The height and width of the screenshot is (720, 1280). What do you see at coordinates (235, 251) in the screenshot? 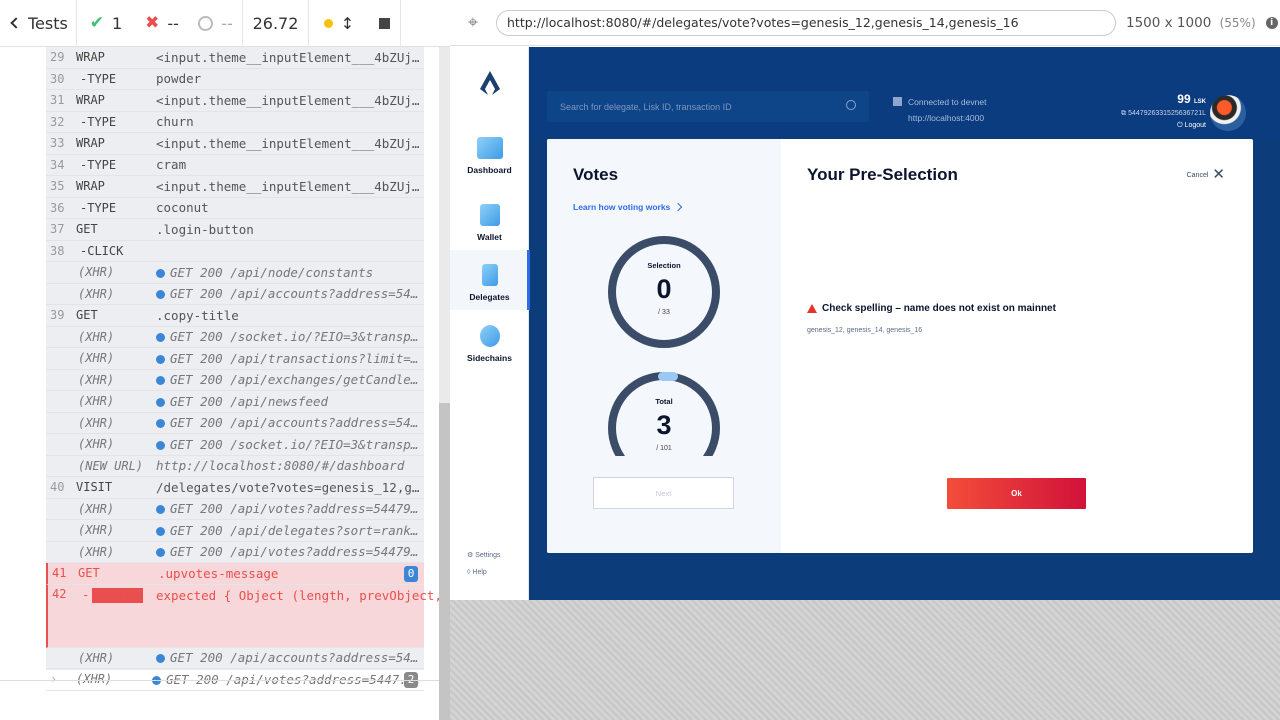
I see `command-row: 38 -CLICK` at bounding box center [235, 251].